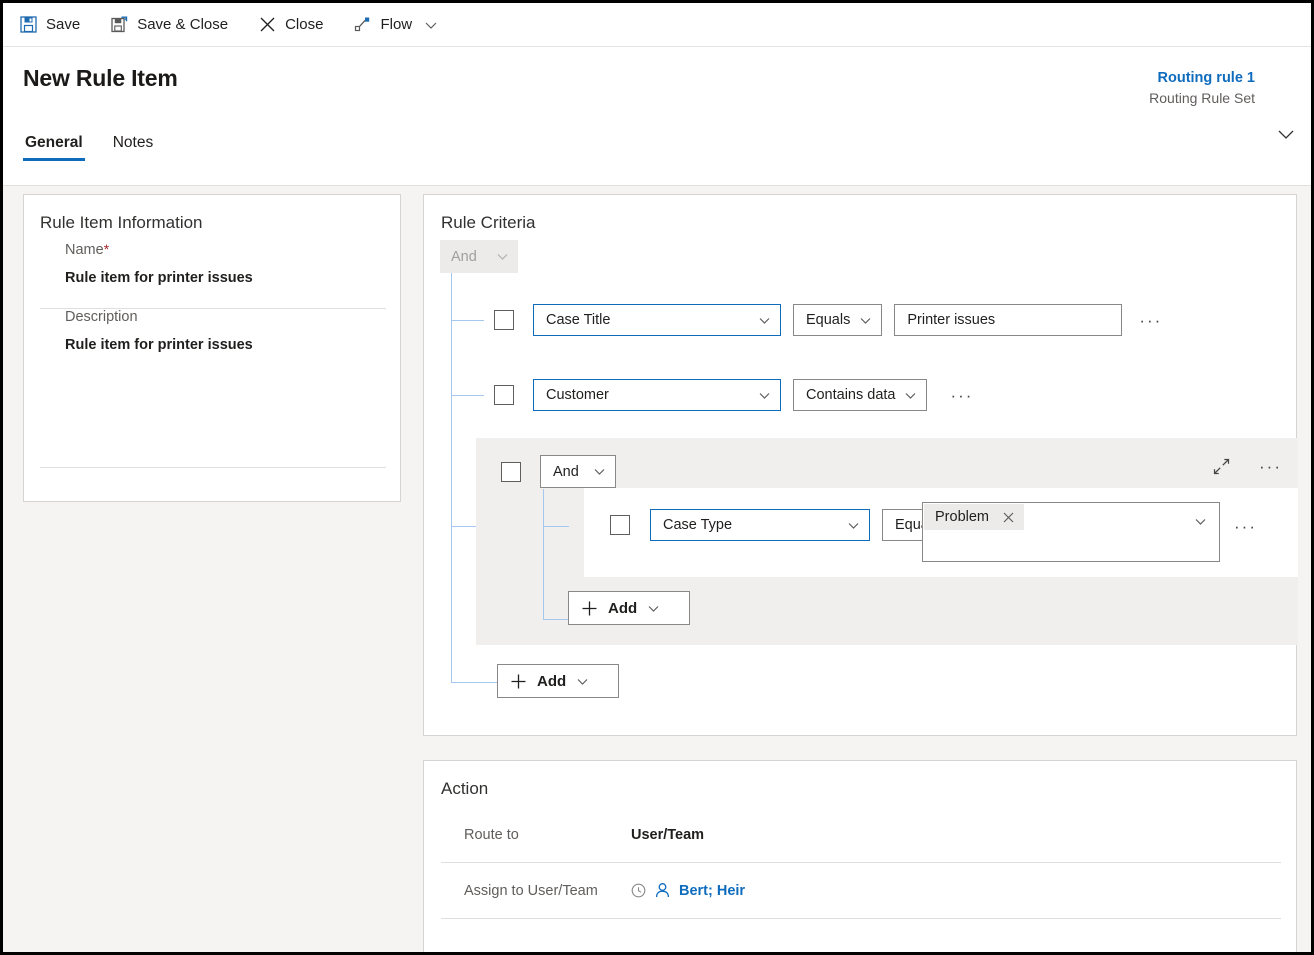  Describe the element at coordinates (102, 147) in the screenshot. I see `form-tabs: General Notes` at that location.